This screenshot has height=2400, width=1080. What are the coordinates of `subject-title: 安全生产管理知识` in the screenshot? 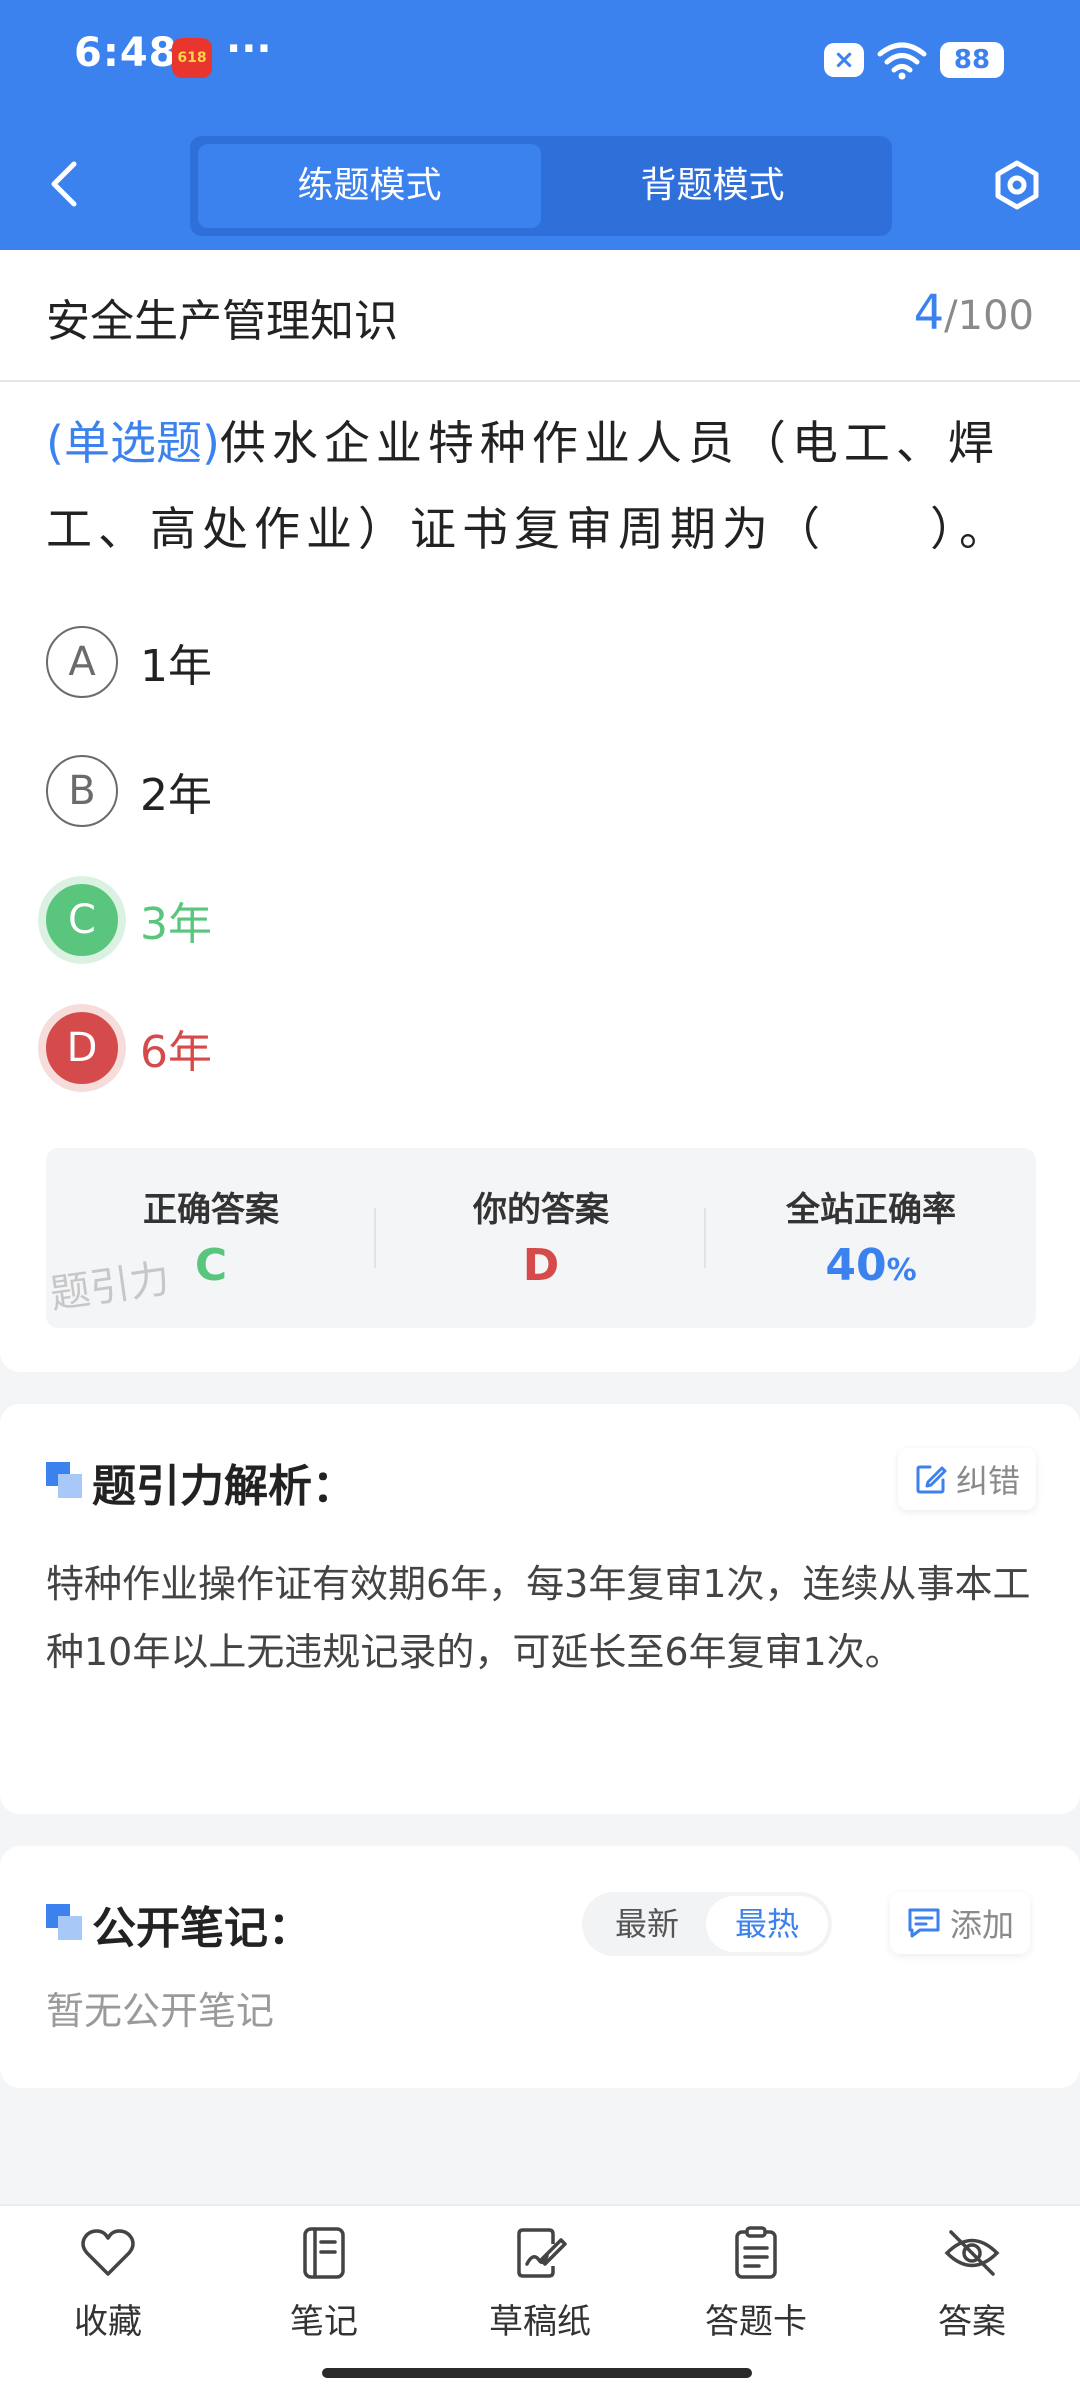 It's located at (222, 321).